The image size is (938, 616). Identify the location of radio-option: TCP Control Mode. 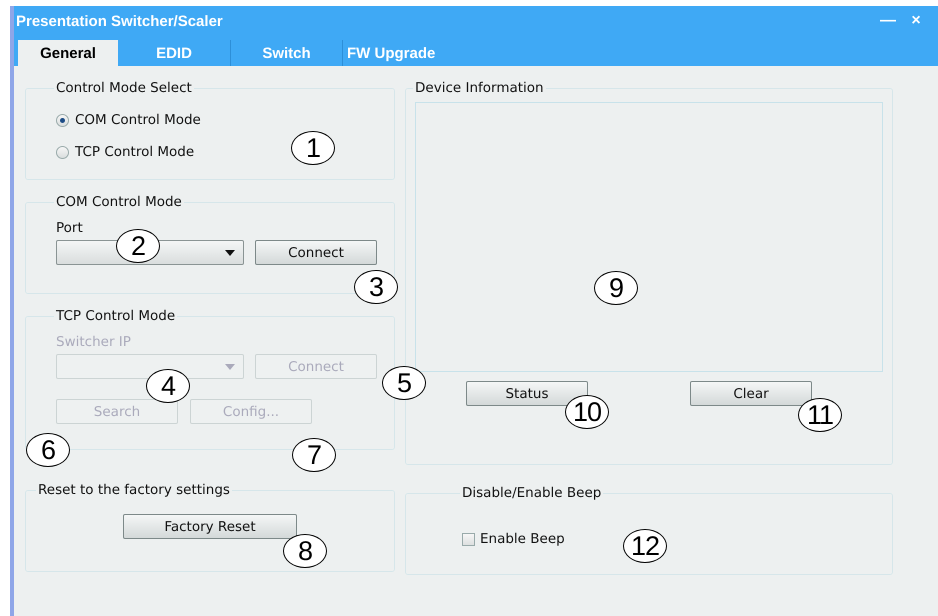
(125, 152).